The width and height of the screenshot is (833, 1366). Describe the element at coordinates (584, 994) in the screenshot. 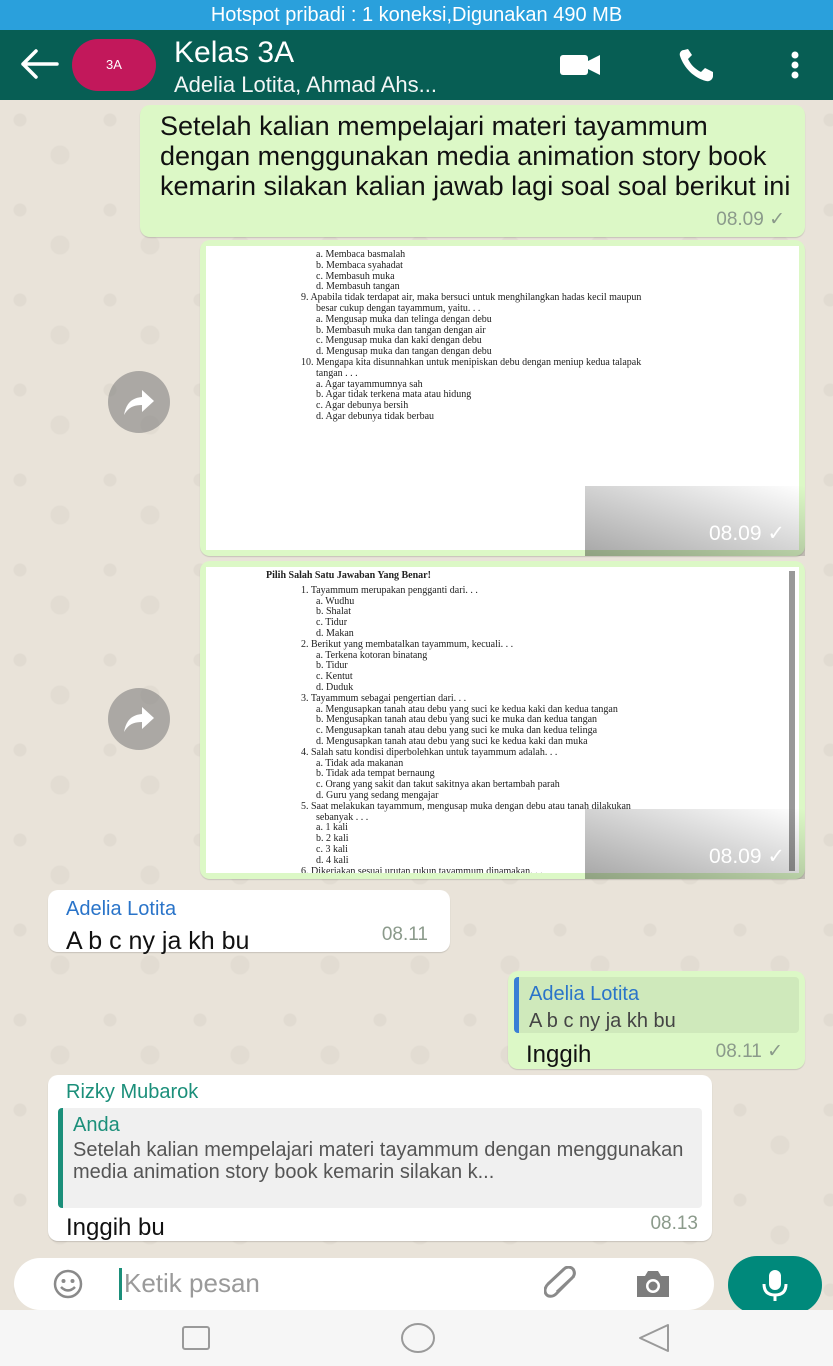

I see `quoted-sender: Adelia Lotita` at that location.